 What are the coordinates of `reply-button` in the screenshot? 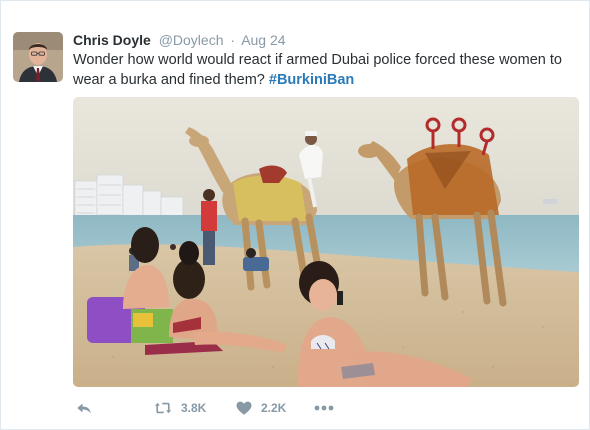 It's located at (84, 408).